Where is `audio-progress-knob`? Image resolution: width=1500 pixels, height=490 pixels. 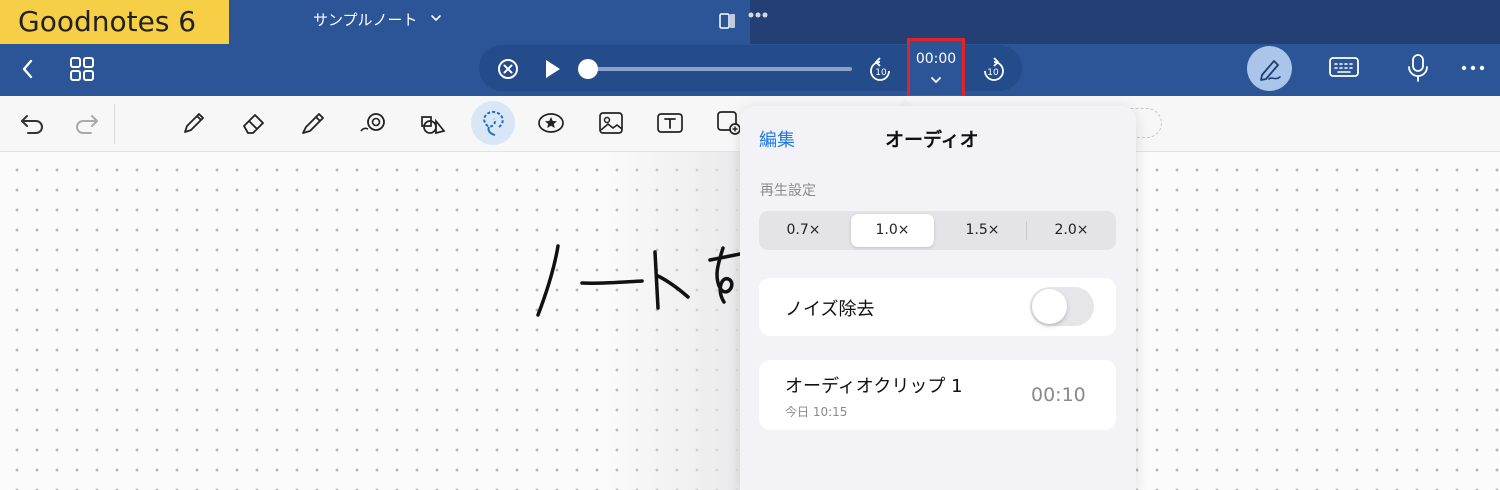 audio-progress-knob is located at coordinates (588, 69).